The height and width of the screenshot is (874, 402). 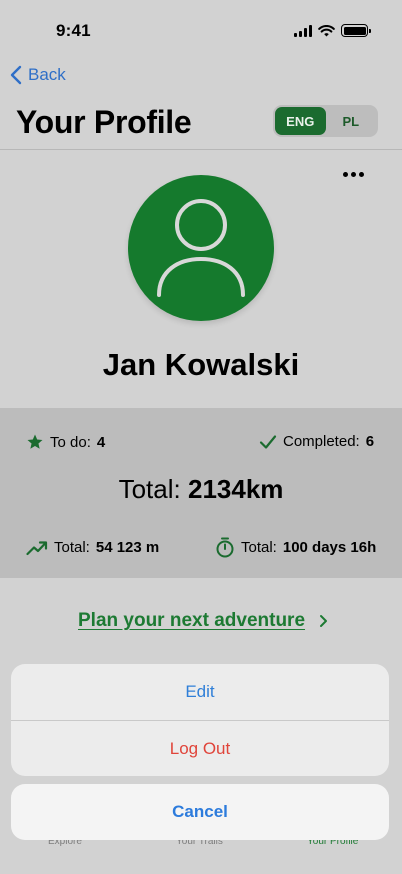 What do you see at coordinates (370, 441) in the screenshot?
I see `completed-value: 6` at bounding box center [370, 441].